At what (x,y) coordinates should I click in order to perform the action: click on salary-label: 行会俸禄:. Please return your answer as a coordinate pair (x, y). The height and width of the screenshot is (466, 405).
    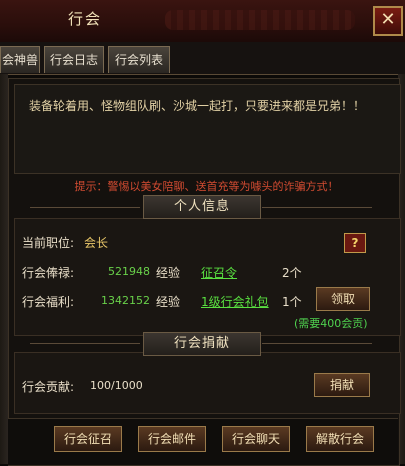
    Looking at the image, I should click on (48, 273).